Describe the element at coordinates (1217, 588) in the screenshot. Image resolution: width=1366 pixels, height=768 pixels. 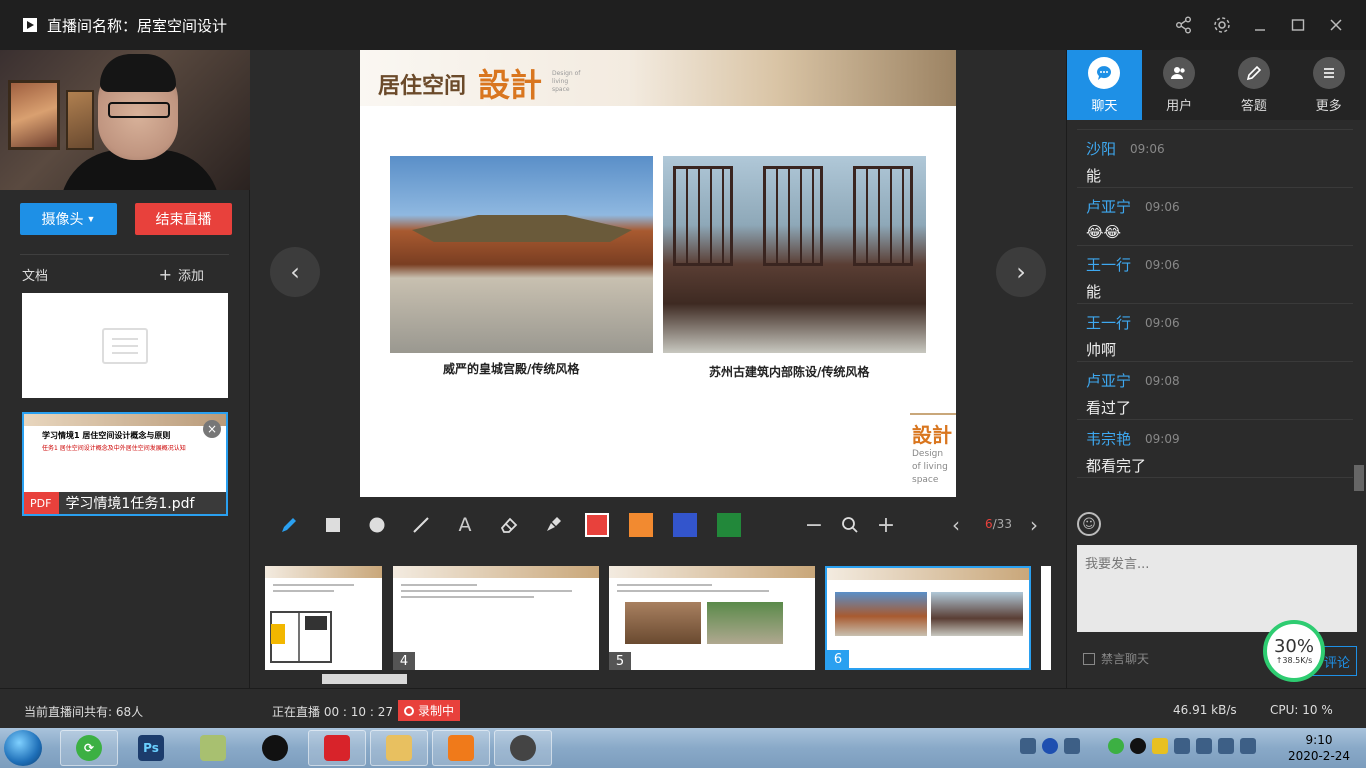
I see `chat-input` at that location.